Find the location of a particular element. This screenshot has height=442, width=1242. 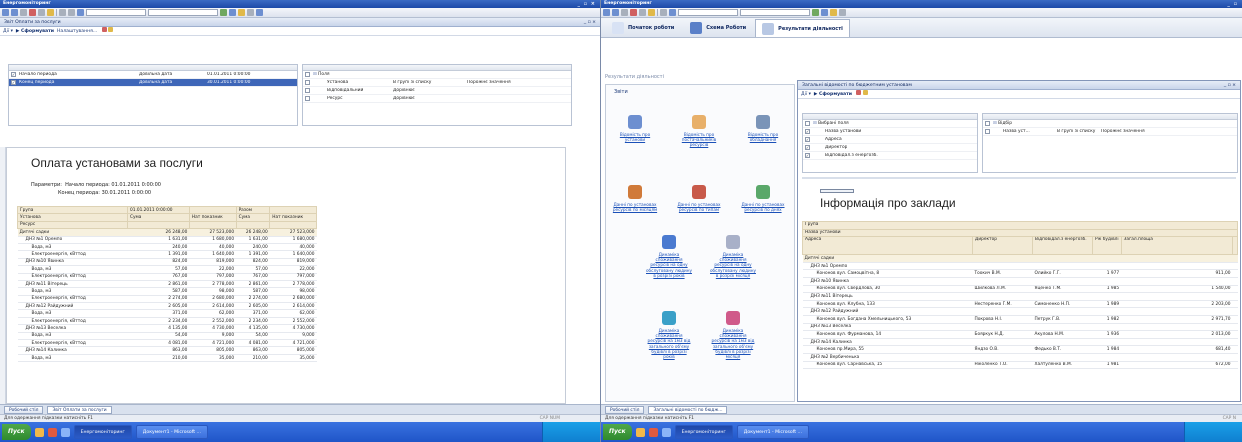

selected-field-row: ✓ Відповідал.з енергозб. is located at coordinates (890, 156).